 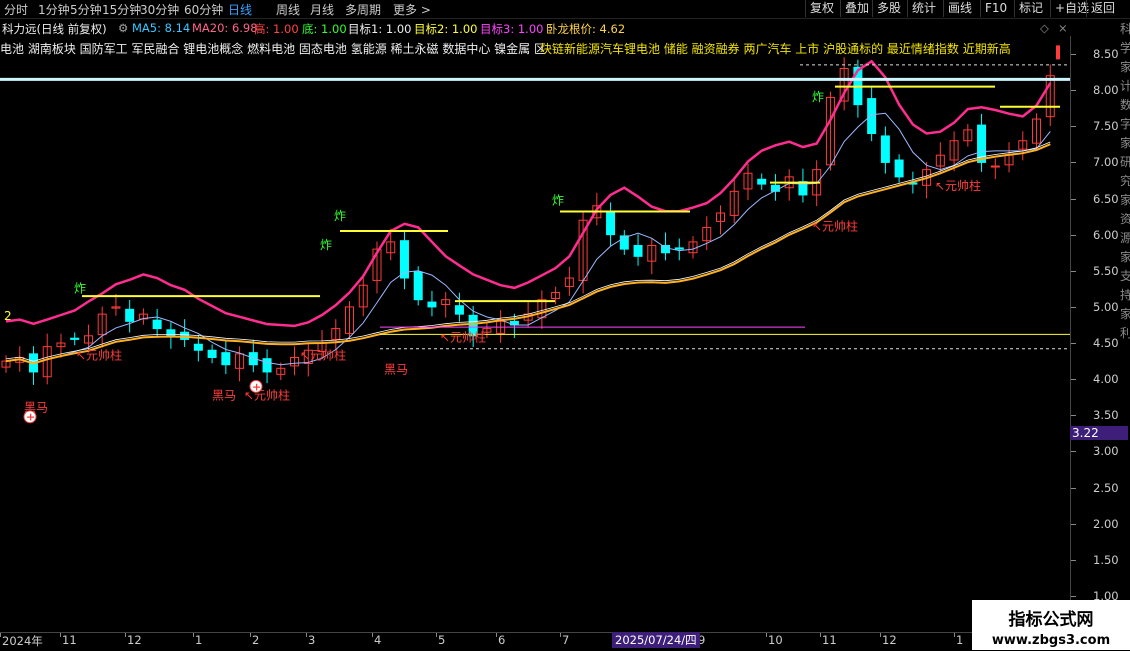 I want to click on target3-label: 目标3: 1.00, so click(x=512, y=29).